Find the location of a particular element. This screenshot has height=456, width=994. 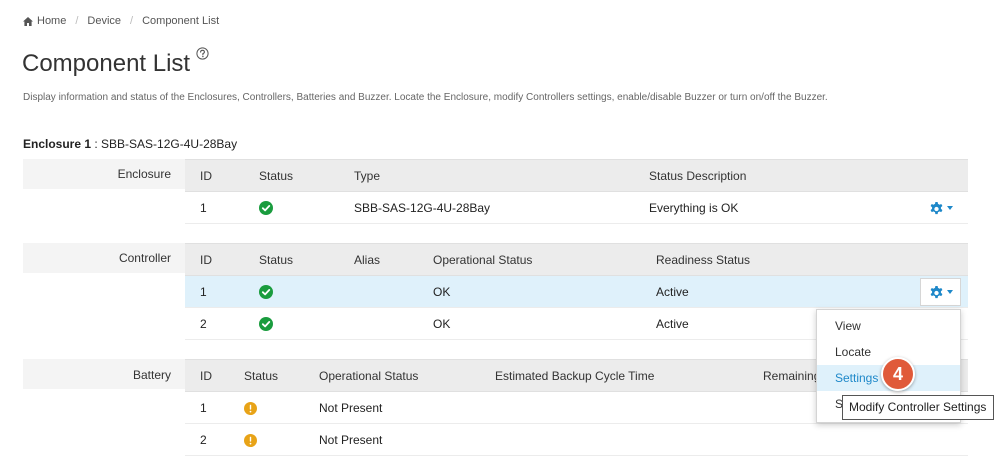

table-row: 1 OK Active is located at coordinates (576, 291).